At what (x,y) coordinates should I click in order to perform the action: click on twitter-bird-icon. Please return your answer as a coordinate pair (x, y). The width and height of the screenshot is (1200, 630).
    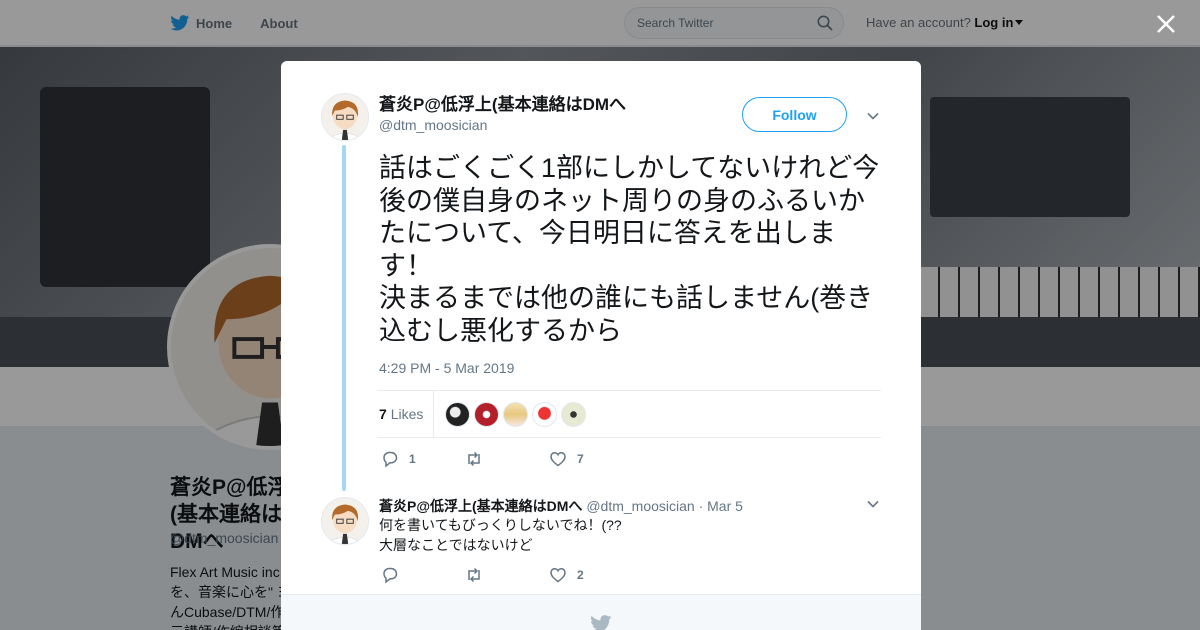
    Looking at the image, I should click on (601, 622).